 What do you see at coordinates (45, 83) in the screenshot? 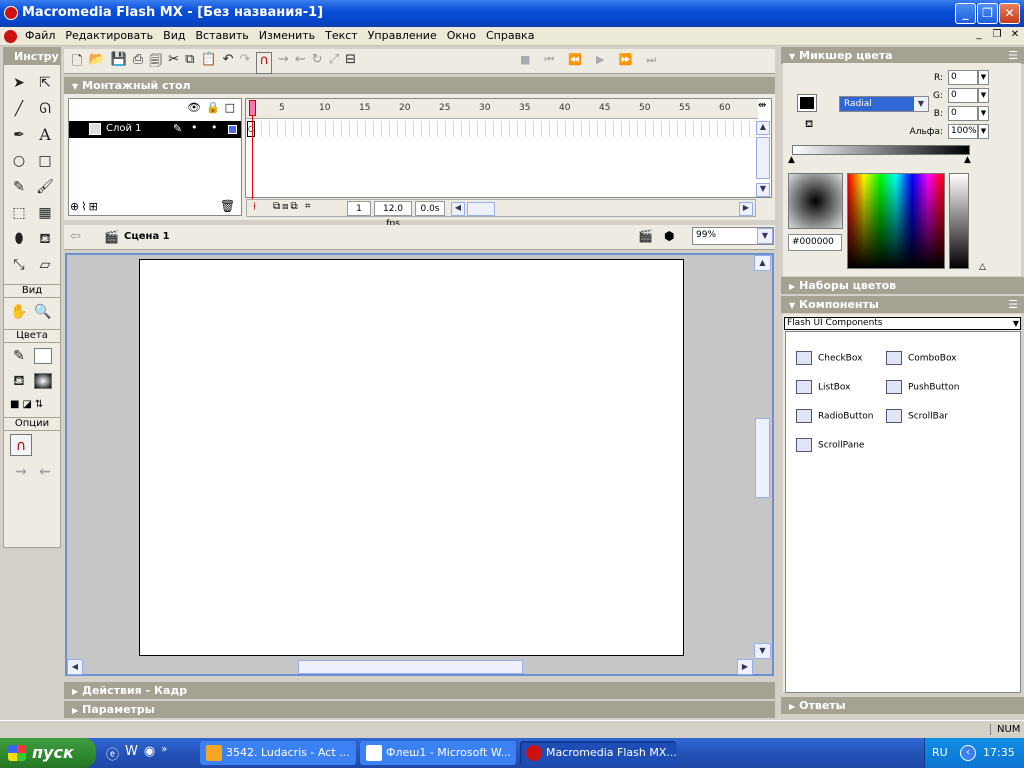
I see `subselect-tool-icon: ⇱` at bounding box center [45, 83].